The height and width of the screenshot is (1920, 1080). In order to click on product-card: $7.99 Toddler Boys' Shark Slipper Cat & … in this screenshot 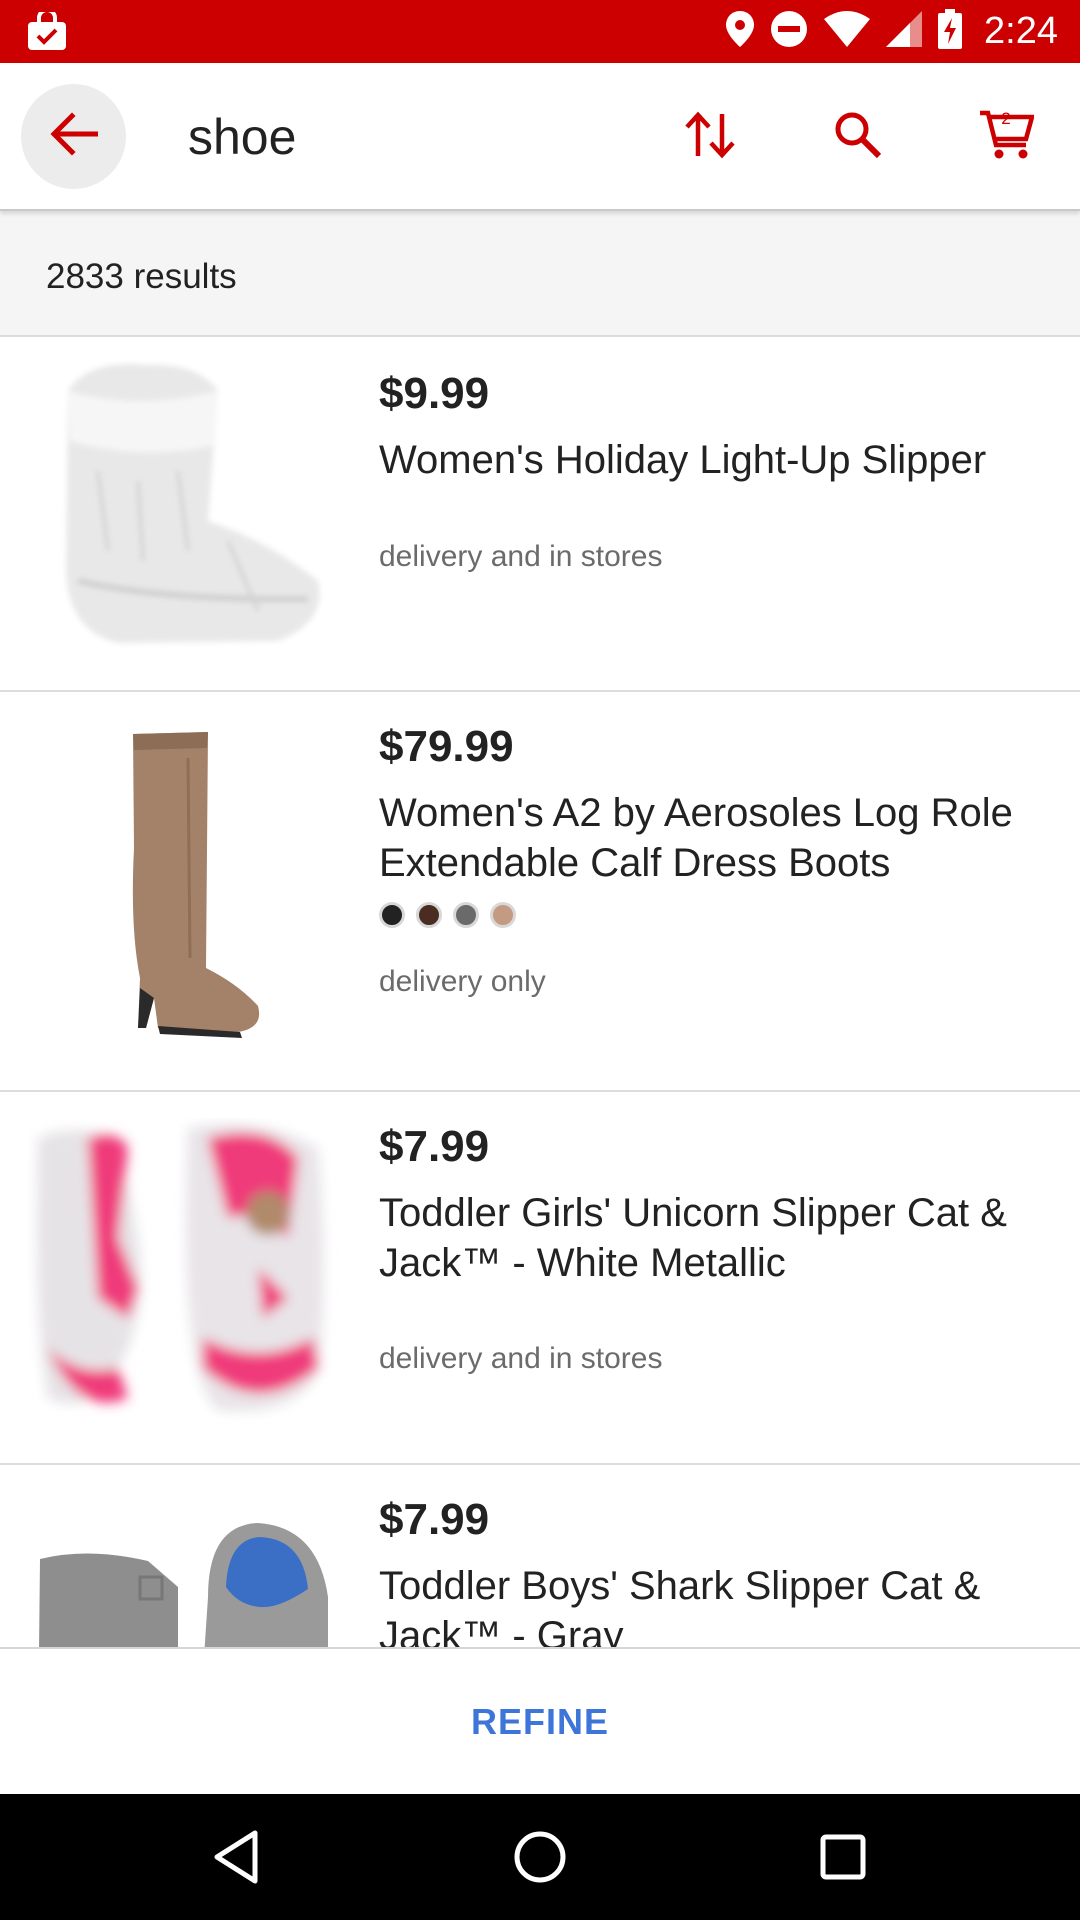, I will do `click(540, 1556)`.